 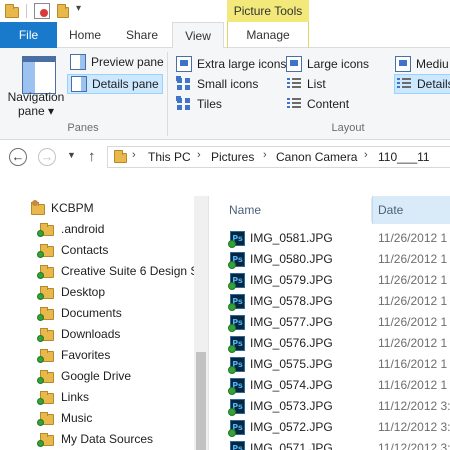 What do you see at coordinates (198, 35) in the screenshot?
I see `tab-view: View` at bounding box center [198, 35].